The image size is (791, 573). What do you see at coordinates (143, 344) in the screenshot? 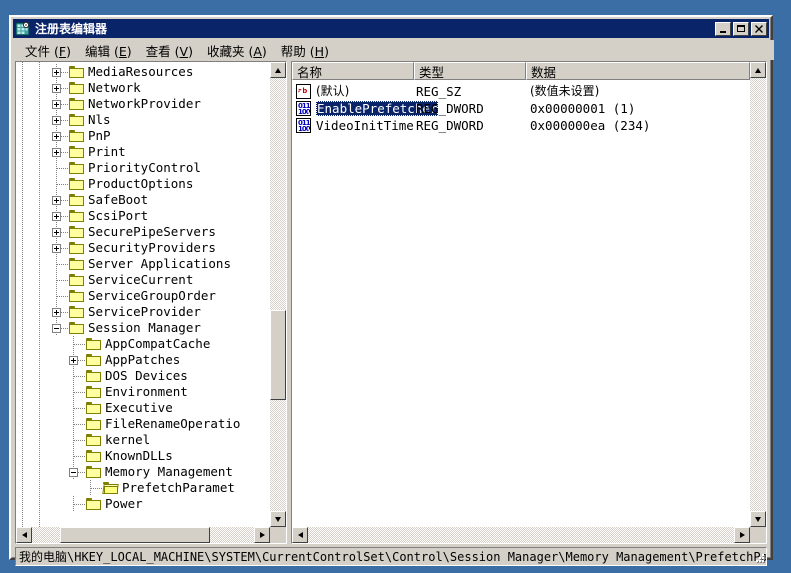
I see `tree-item: AppCompatCache` at bounding box center [143, 344].